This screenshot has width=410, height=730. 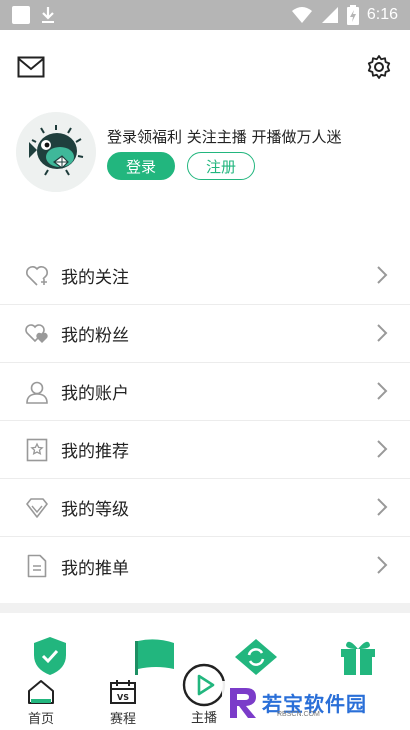 I want to click on menu-item-label: 我的等级, so click(x=95, y=510).